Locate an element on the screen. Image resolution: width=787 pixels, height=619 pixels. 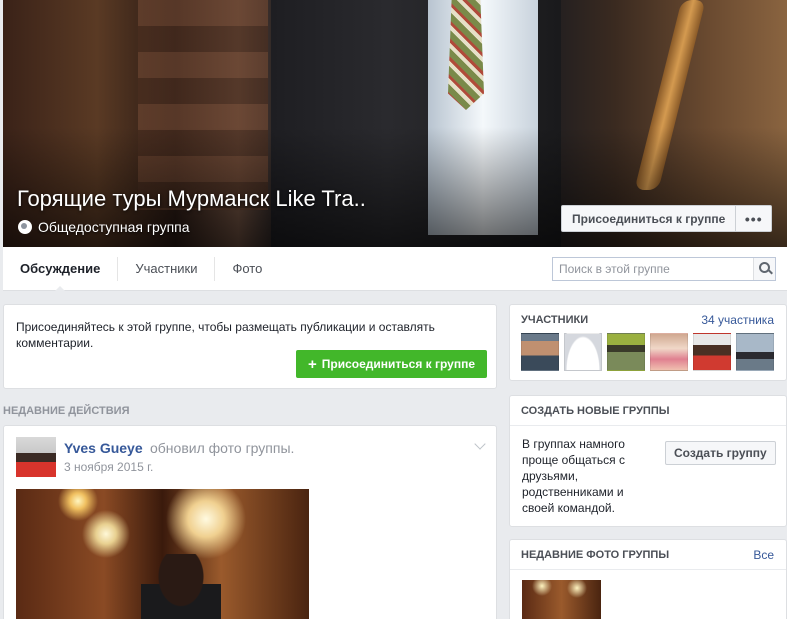
group-search is located at coordinates (664, 269).